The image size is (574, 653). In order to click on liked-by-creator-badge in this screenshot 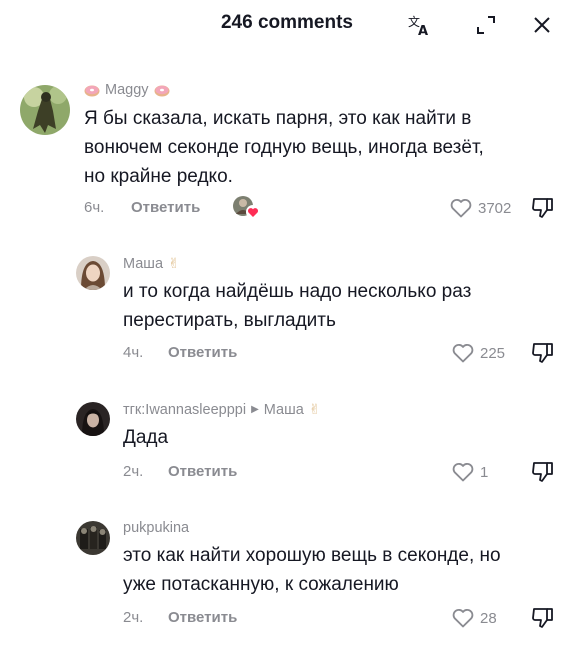, I will do `click(246, 207)`.